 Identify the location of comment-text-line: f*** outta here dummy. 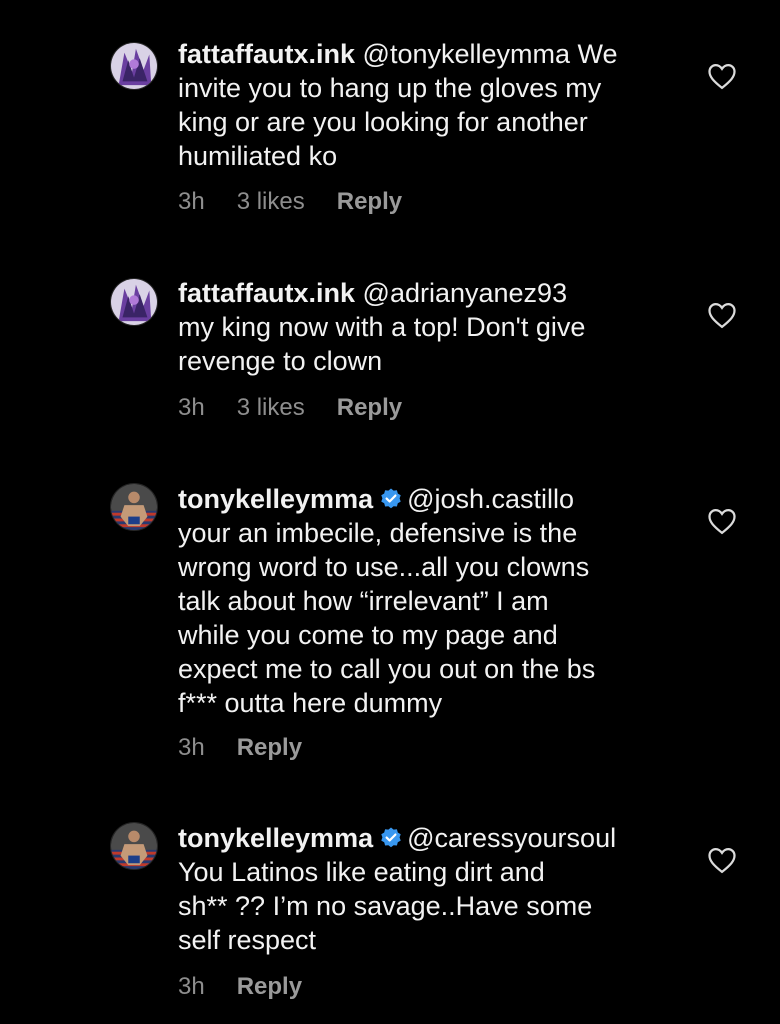
(310, 703).